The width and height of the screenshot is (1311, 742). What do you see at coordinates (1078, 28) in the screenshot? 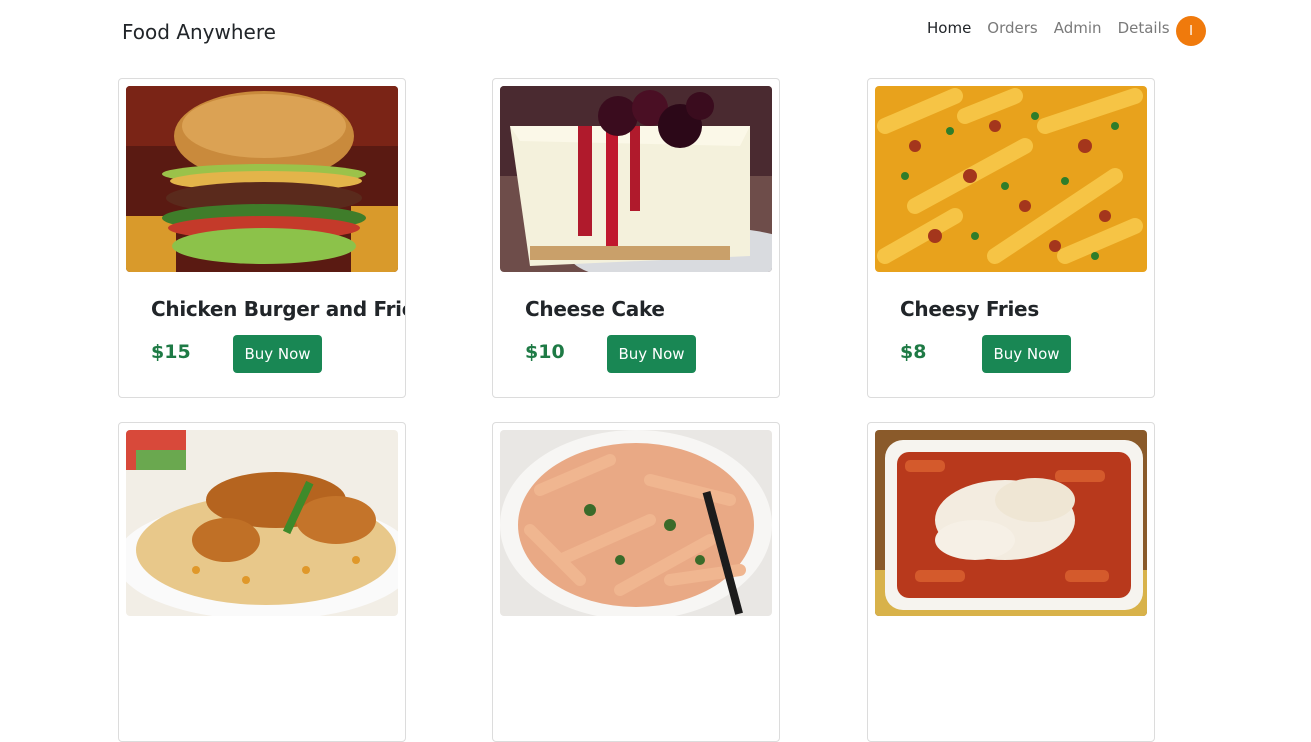
I see `nav-admin: Admin` at bounding box center [1078, 28].